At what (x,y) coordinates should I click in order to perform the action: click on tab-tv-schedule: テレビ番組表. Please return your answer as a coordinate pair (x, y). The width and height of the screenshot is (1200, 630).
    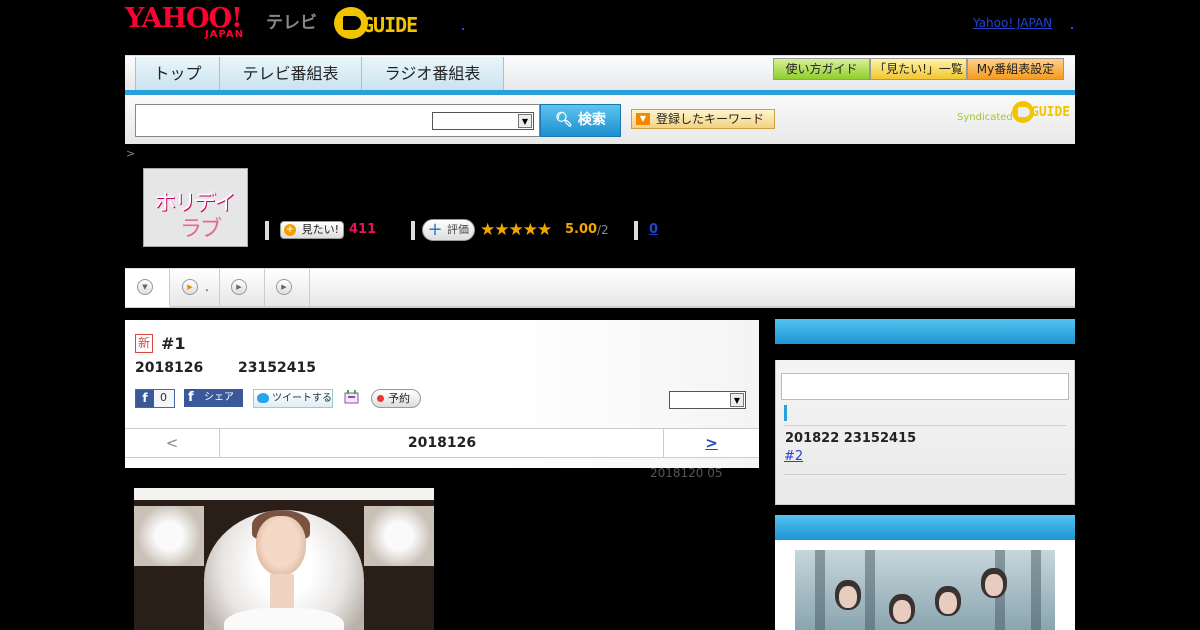
    Looking at the image, I should click on (291, 74).